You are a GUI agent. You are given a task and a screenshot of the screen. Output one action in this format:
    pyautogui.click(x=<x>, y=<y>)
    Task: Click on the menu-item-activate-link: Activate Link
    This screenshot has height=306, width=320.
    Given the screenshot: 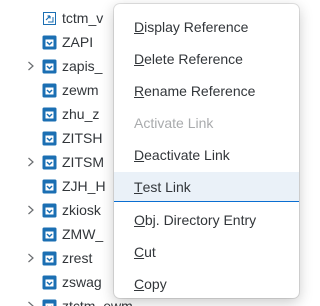 What is the action you would take?
    pyautogui.click(x=174, y=123)
    